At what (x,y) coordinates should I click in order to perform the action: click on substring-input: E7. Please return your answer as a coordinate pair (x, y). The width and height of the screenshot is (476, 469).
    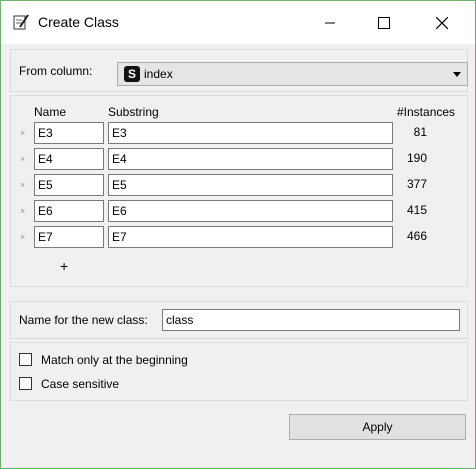
    Looking at the image, I should click on (250, 237).